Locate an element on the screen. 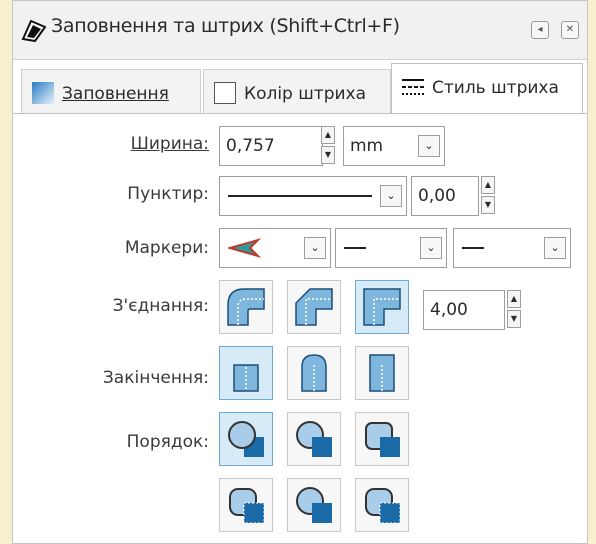 This screenshot has width=596, height=544. dialog-titlebar: Заповнення та штрих (Shift+Ctrl+F) ◂ ✕ is located at coordinates (300, 30).